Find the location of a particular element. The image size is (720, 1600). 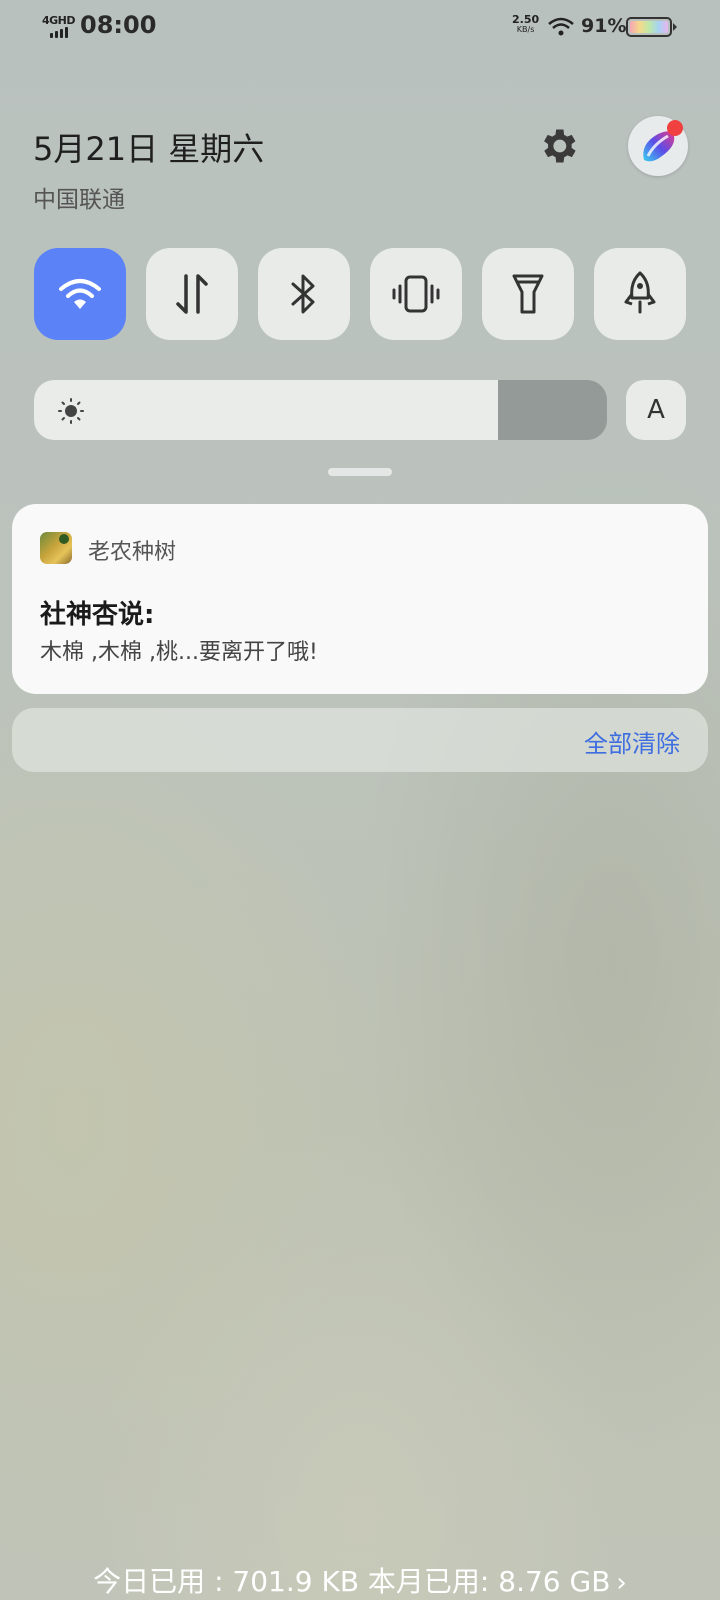

bluetooth-icon is located at coordinates (303, 294).